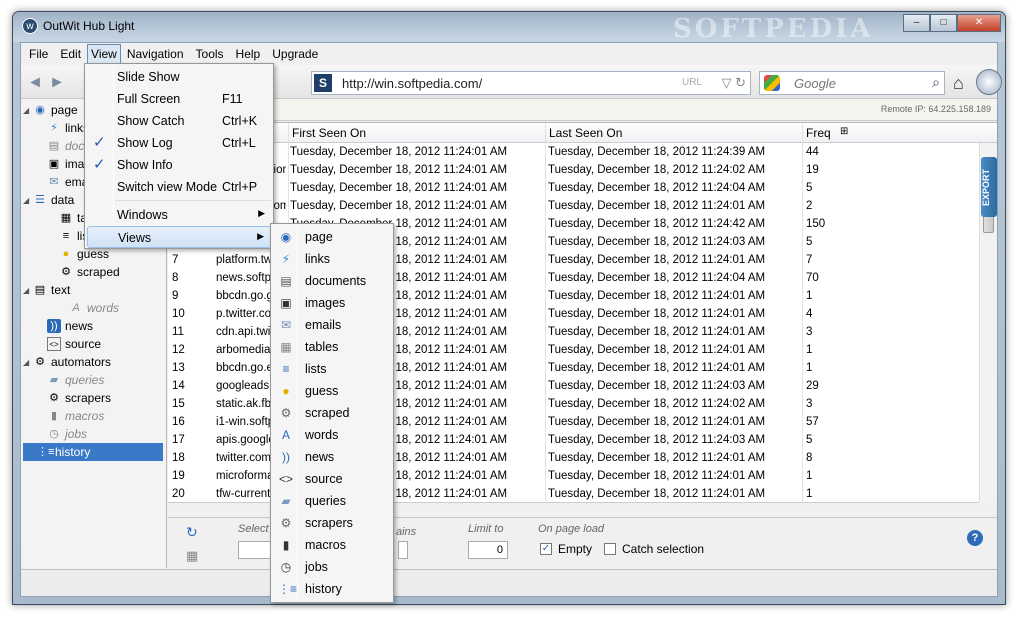 The width and height of the screenshot is (1027, 625). What do you see at coordinates (179, 99) in the screenshot?
I see `menu-item-full-screen: Full Screen F11` at bounding box center [179, 99].